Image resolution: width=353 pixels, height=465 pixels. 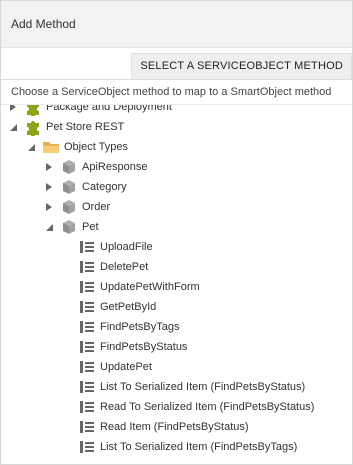 What do you see at coordinates (176, 24) in the screenshot?
I see `dialog-header: Add Method` at bounding box center [176, 24].